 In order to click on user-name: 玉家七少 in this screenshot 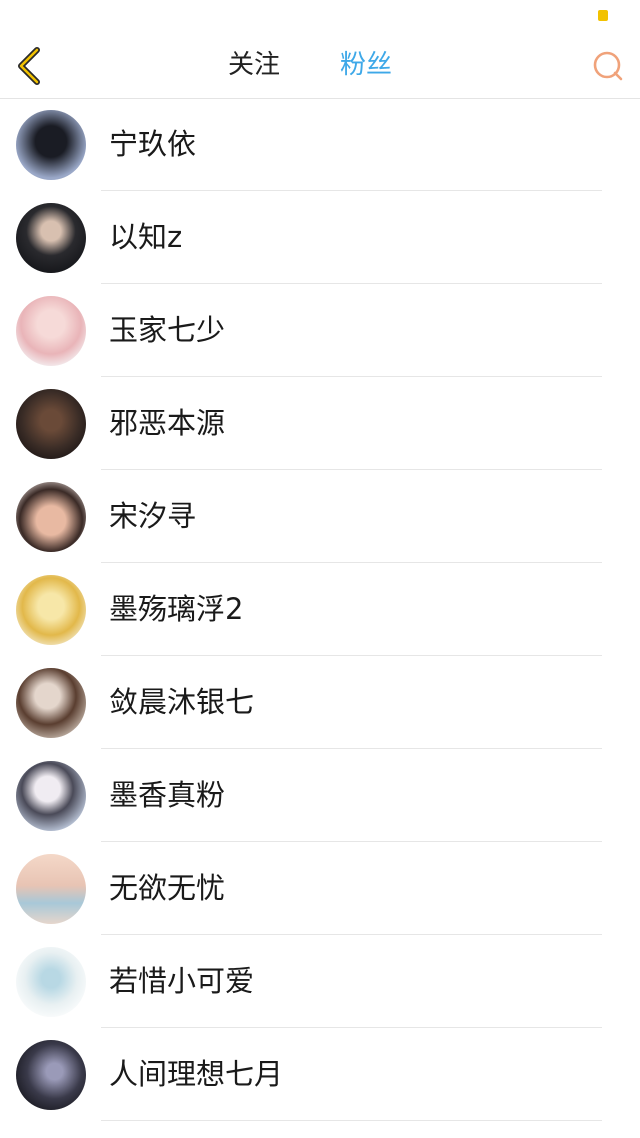, I will do `click(167, 330)`.